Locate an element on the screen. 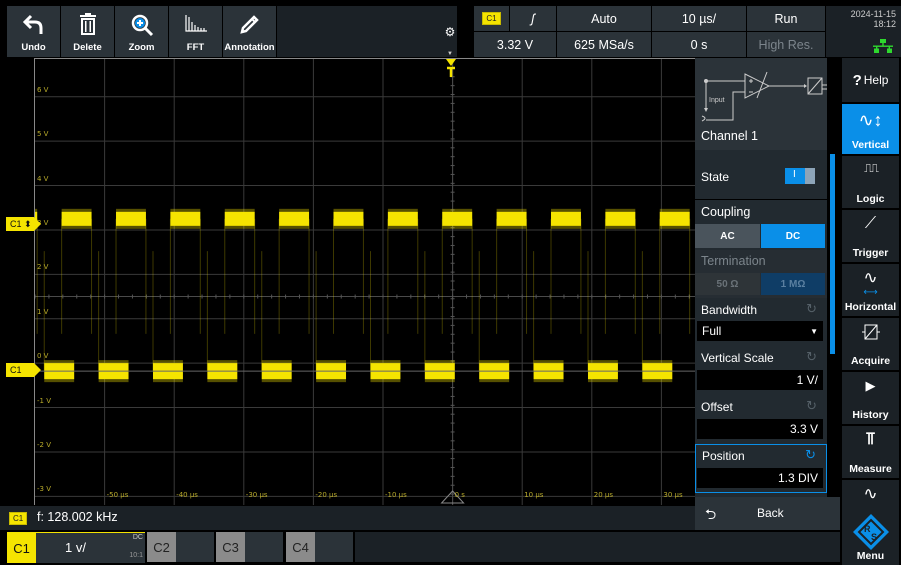 The height and width of the screenshot is (565, 901). gear-icon: ⚙ is located at coordinates (450, 31).